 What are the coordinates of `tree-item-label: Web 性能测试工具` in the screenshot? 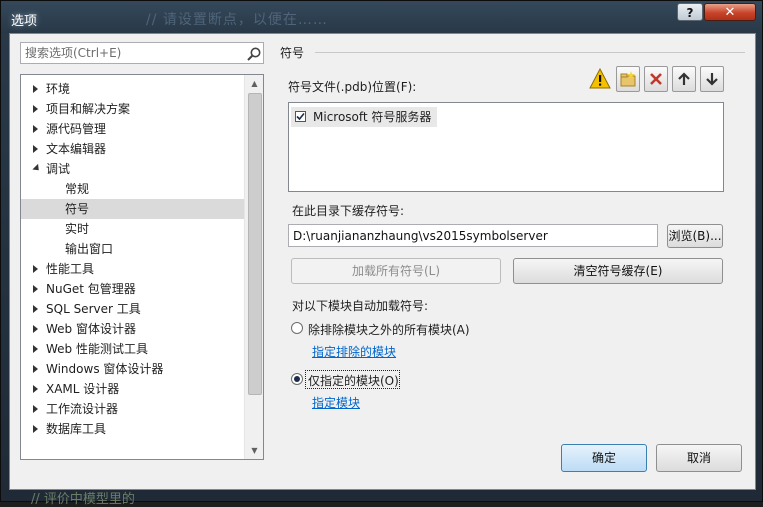 It's located at (97, 349).